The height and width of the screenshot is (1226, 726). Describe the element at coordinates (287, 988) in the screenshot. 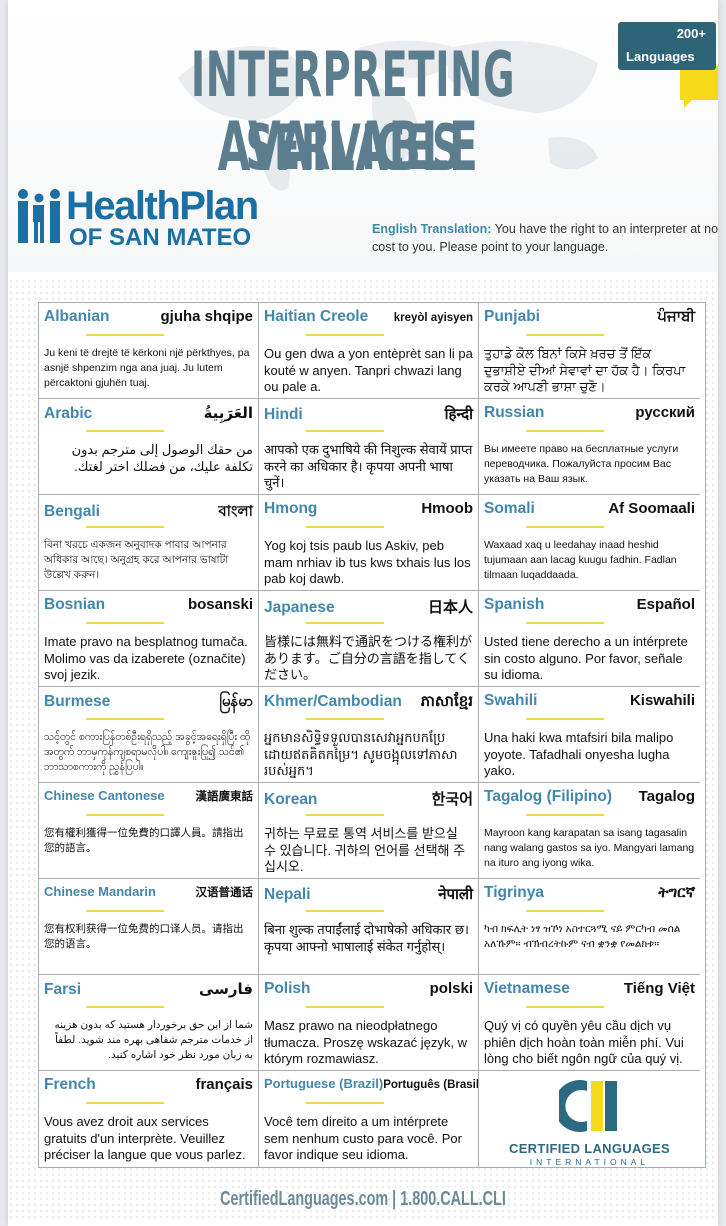

I see `language-name: Polish` at that location.